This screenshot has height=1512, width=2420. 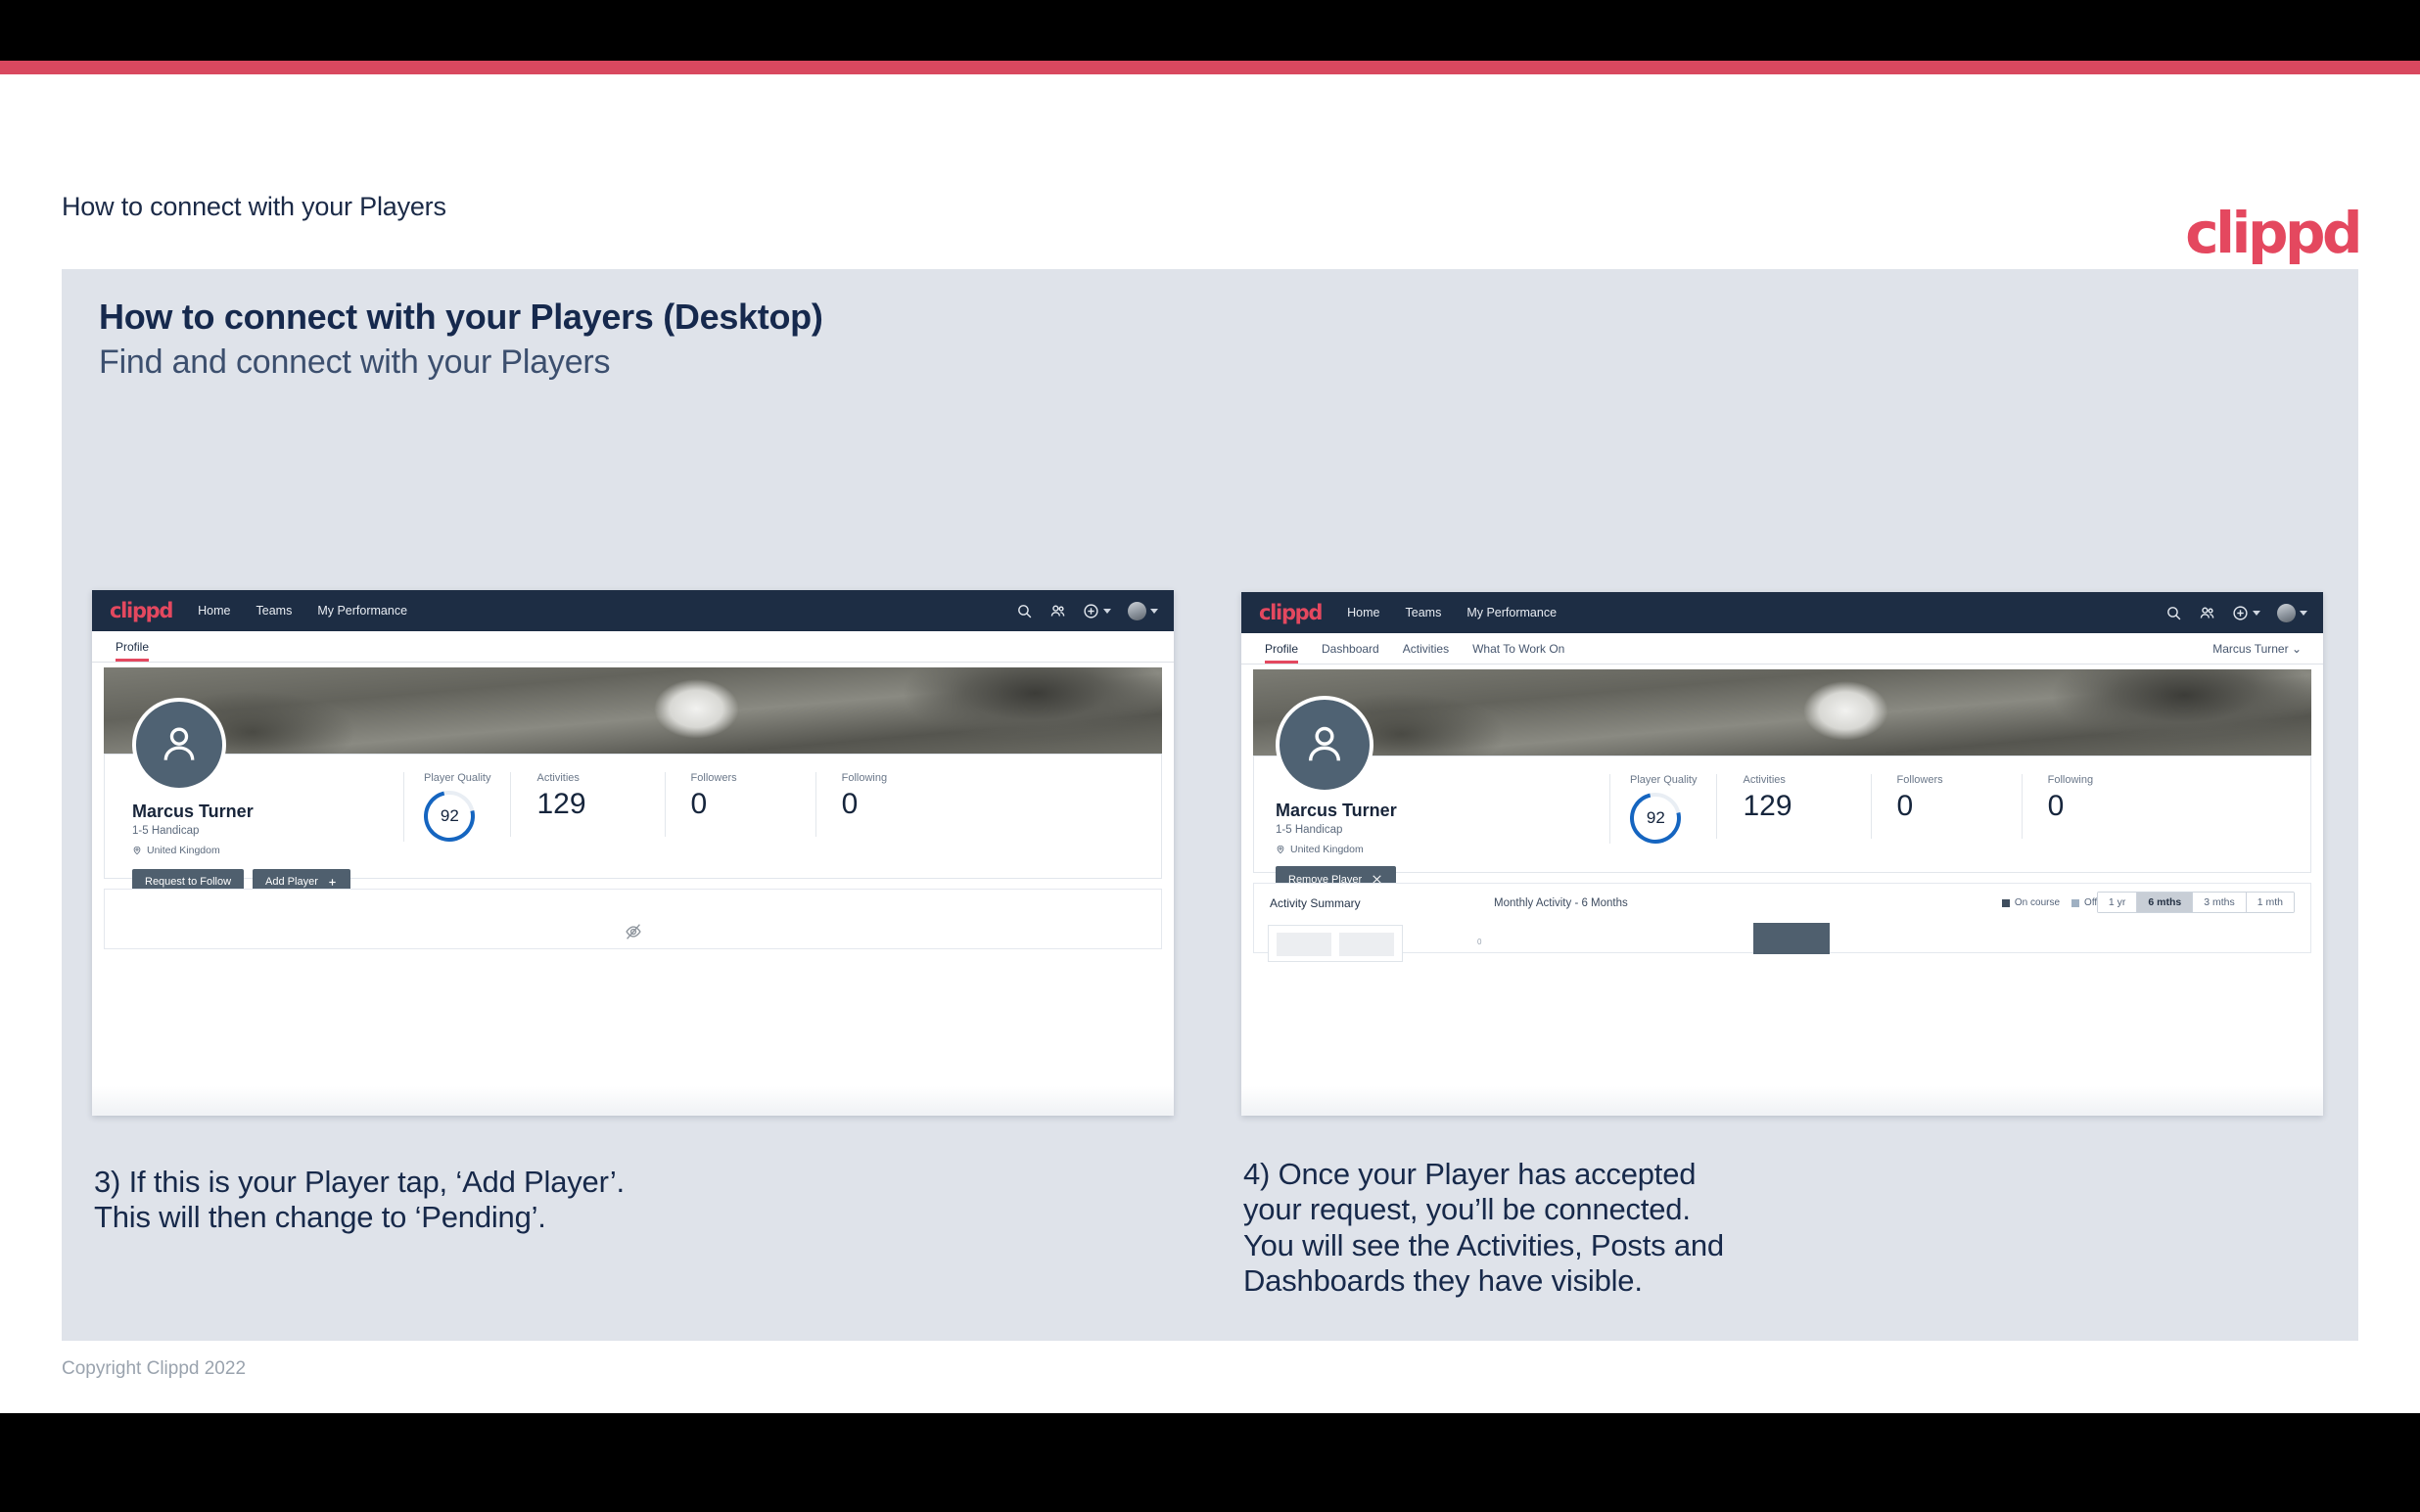 What do you see at coordinates (1518, 648) in the screenshot?
I see `tab-what-to-work-on-right: What To Work On` at bounding box center [1518, 648].